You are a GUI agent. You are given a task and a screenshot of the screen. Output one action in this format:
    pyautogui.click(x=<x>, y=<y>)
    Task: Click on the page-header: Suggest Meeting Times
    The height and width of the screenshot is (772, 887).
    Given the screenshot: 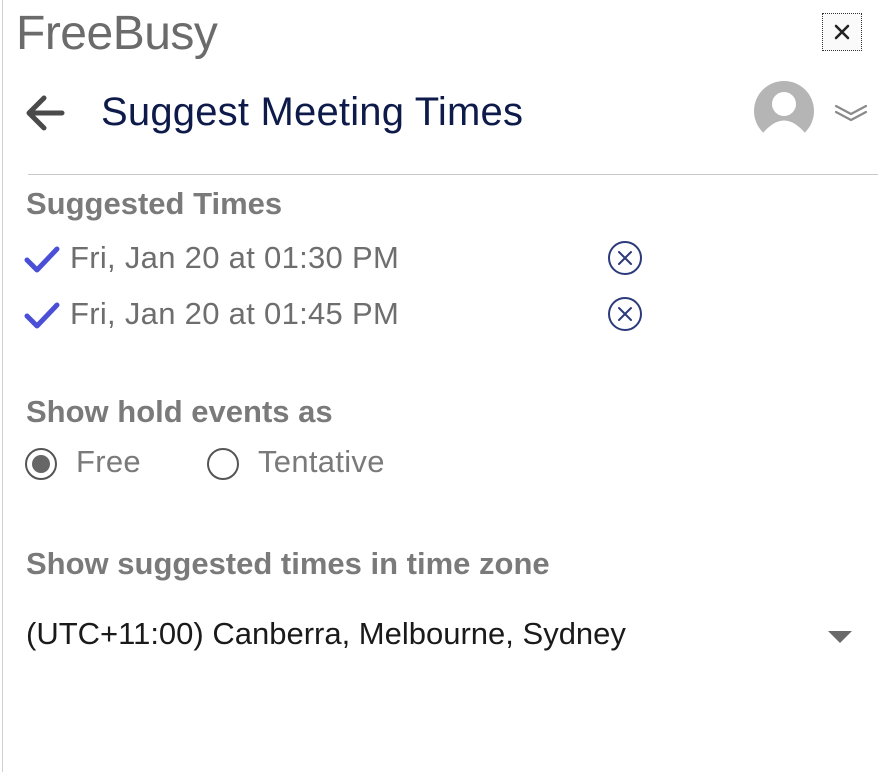 What is the action you would take?
    pyautogui.click(x=443, y=116)
    